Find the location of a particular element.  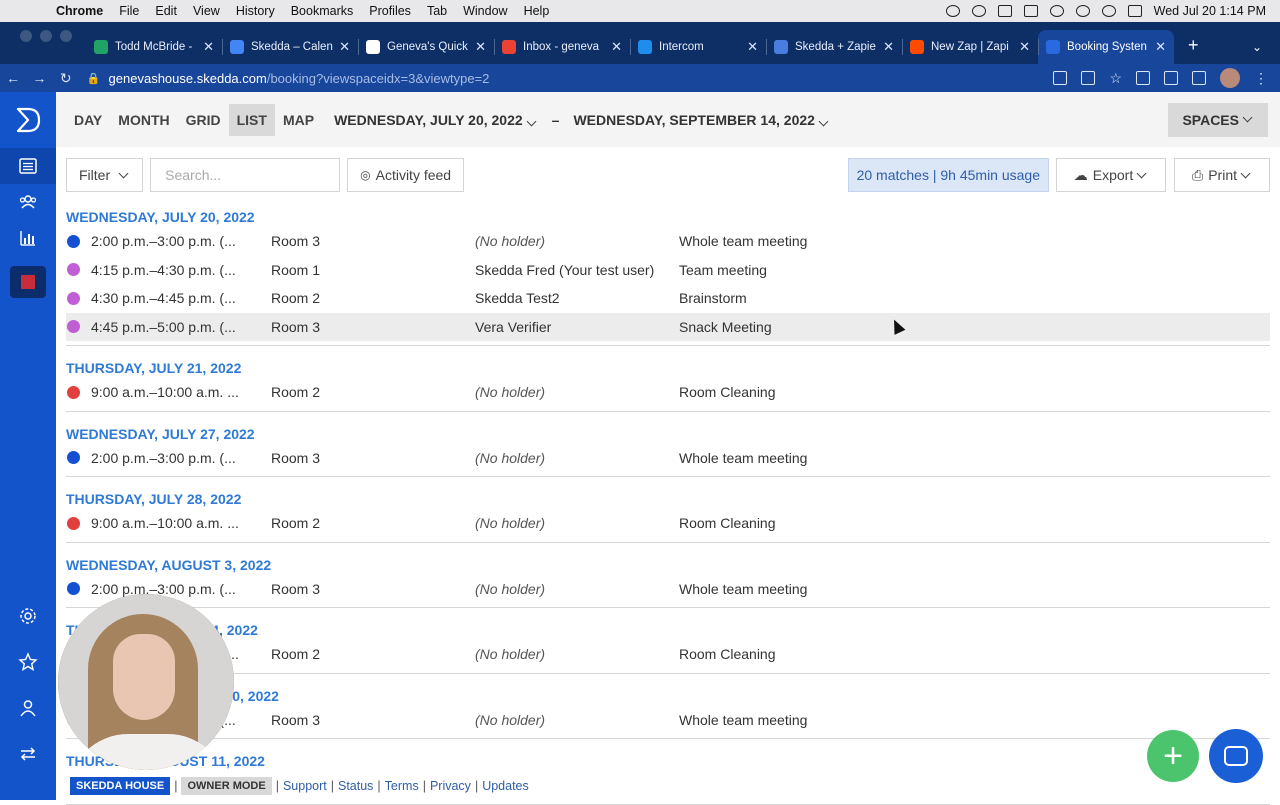

spotlight-search-icon is located at coordinates (1108, 11).